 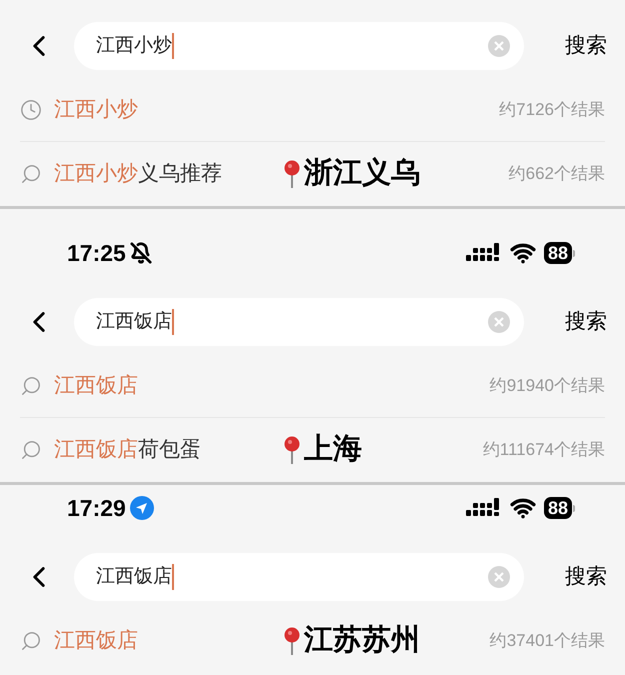 What do you see at coordinates (556, 174) in the screenshot?
I see `result-count: 约662个结果` at bounding box center [556, 174].